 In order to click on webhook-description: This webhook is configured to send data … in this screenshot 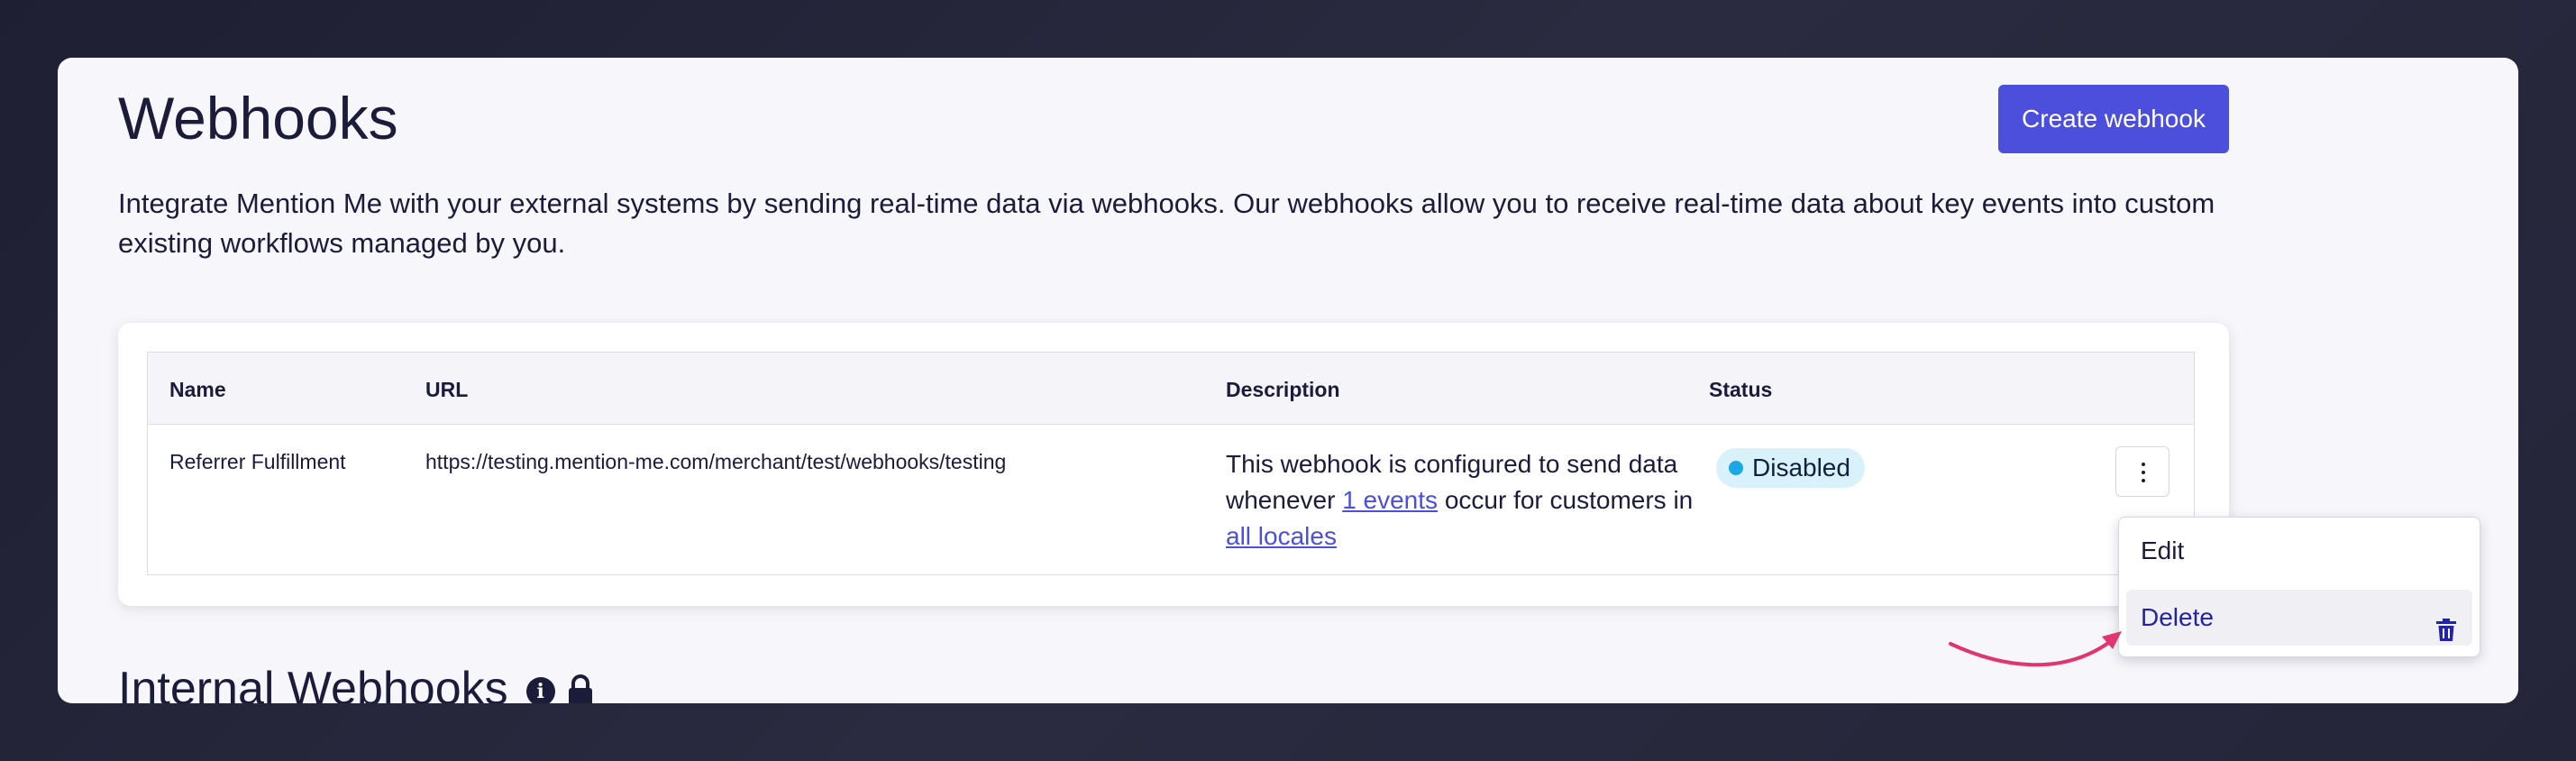, I will do `click(1460, 500)`.